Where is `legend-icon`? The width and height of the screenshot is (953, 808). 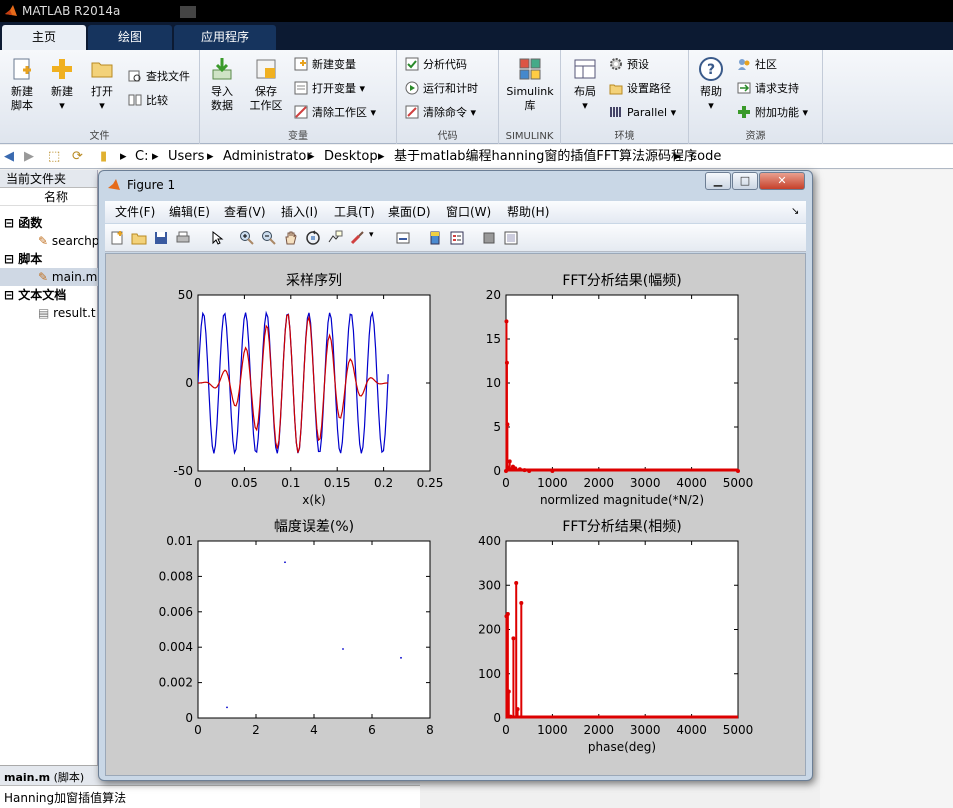
legend-icon is located at coordinates (457, 238).